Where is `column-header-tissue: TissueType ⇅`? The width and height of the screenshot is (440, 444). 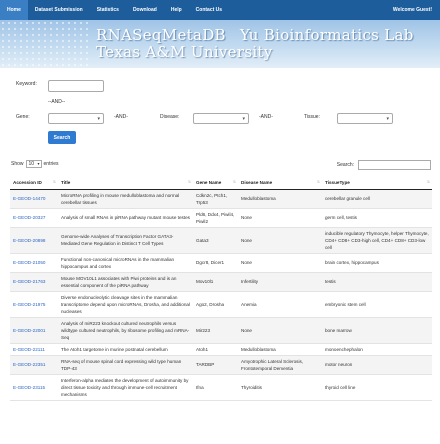 column-header-tissue: TissueType ⇅ is located at coordinates (377, 183).